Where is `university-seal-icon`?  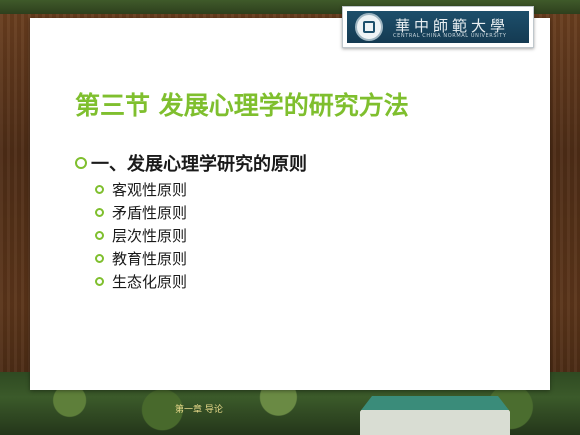 university-seal-icon is located at coordinates (369, 27).